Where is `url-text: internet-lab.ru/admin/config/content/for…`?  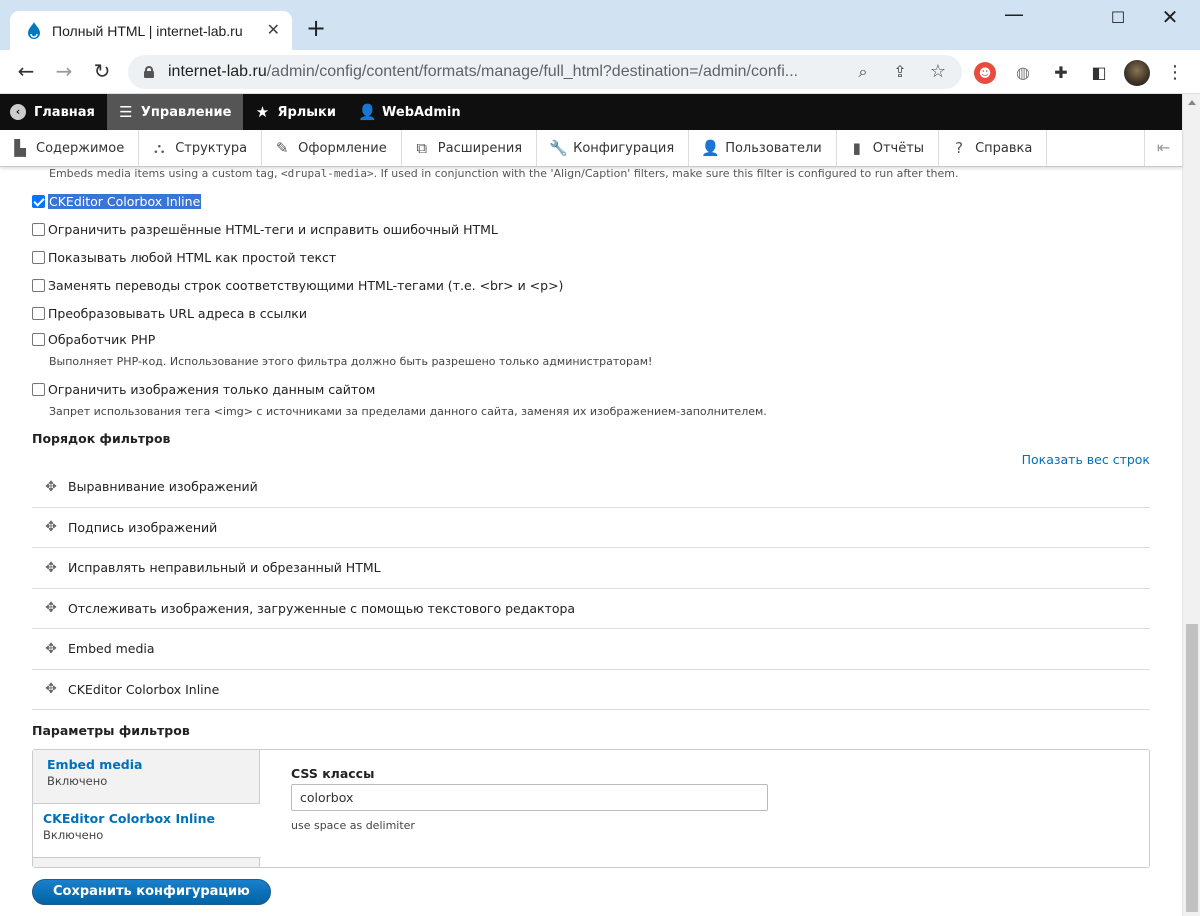 url-text: internet-lab.ru/admin/config/content/for… is located at coordinates (508, 72).